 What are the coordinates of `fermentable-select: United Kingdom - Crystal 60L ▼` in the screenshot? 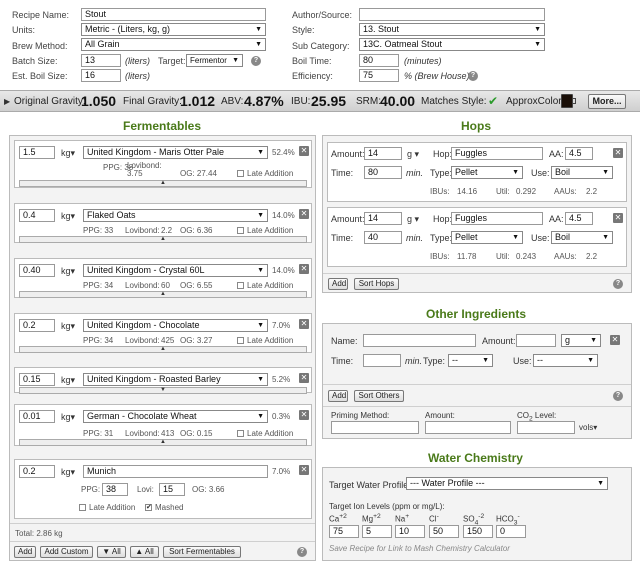 It's located at (175, 270).